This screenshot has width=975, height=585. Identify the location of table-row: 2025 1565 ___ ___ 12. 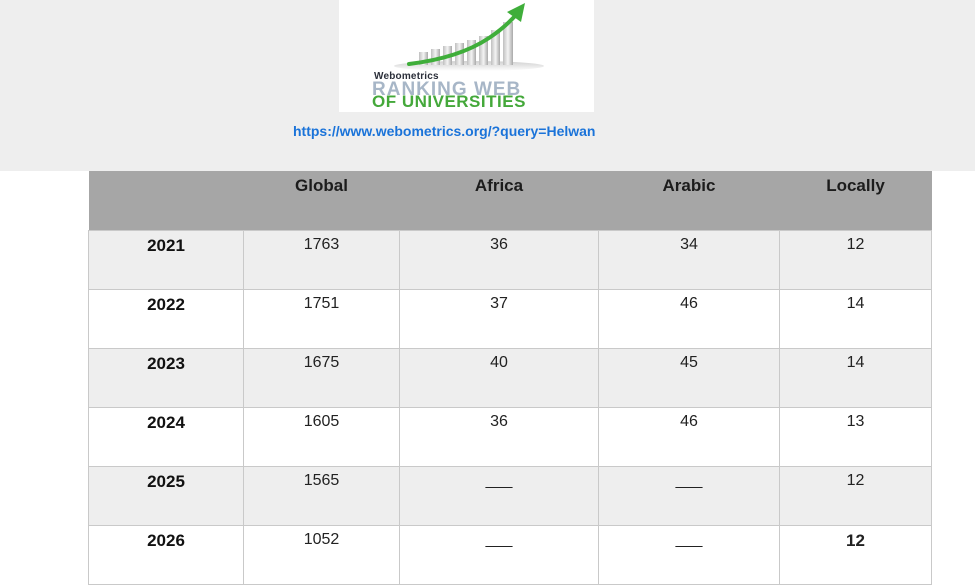
(510, 496).